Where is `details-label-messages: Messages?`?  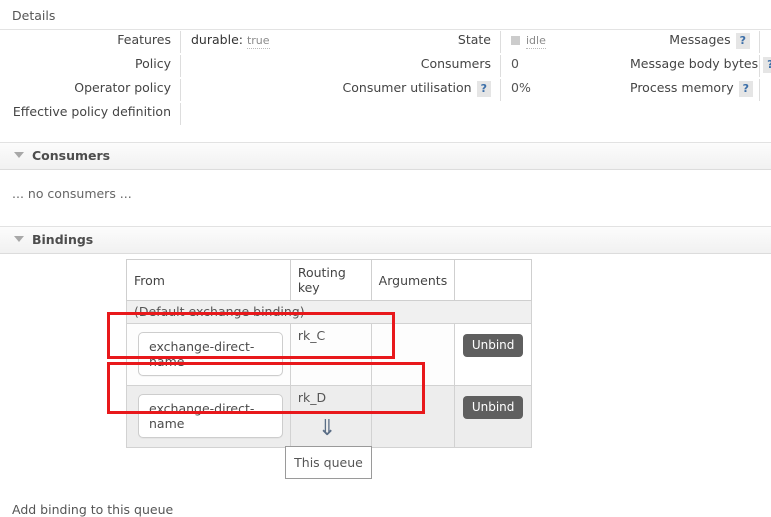
details-label-messages: Messages? is located at coordinates (694, 40).